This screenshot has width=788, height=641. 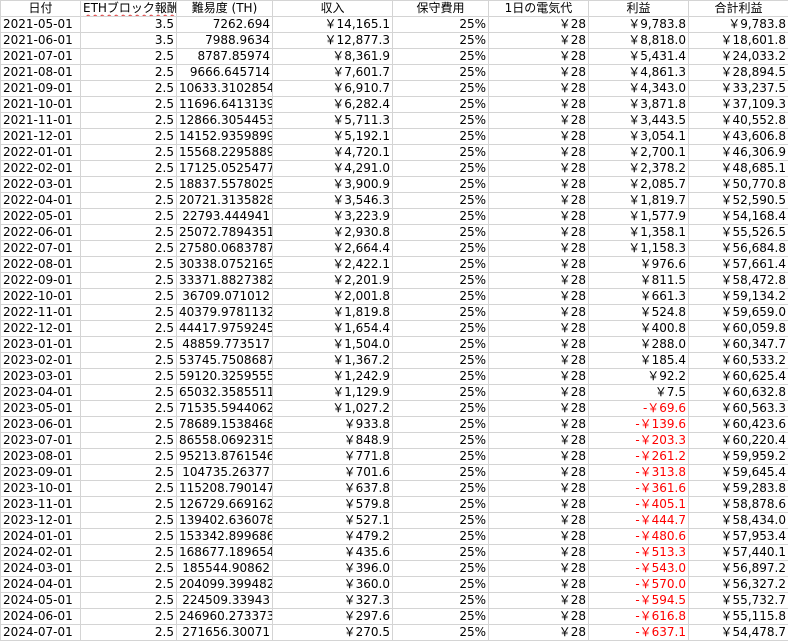 What do you see at coordinates (738, 201) in the screenshot?
I see `total-profit-cell: ￥52,590.5` at bounding box center [738, 201].